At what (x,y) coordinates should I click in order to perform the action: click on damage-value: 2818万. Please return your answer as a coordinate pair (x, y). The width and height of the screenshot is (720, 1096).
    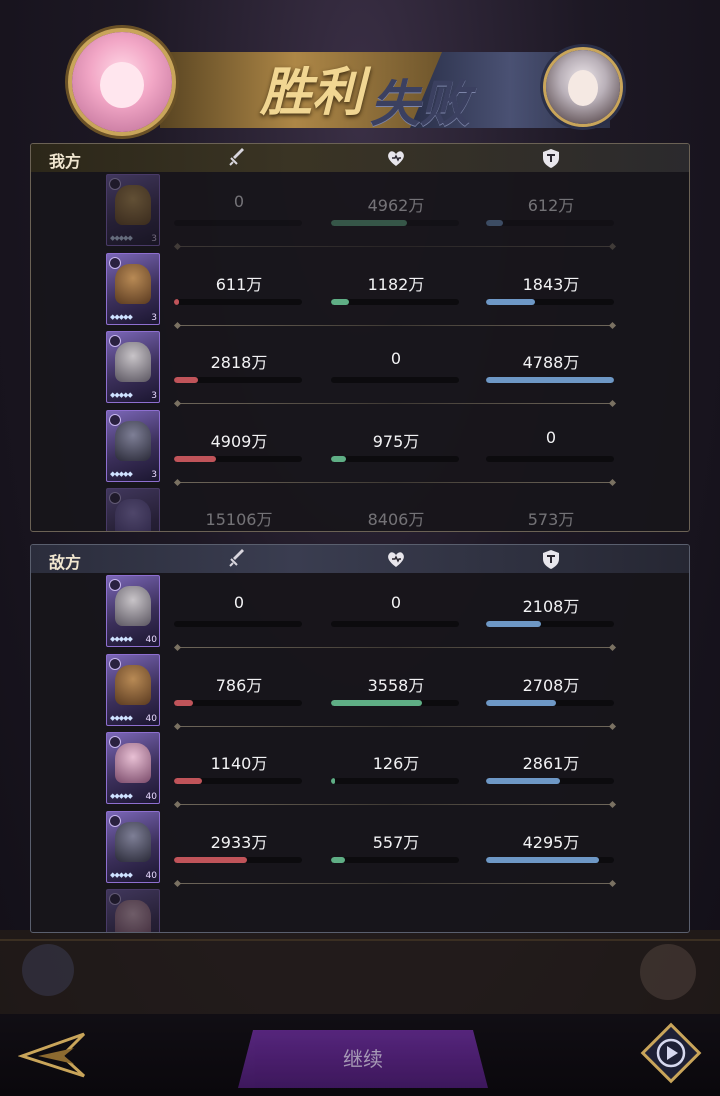
    Looking at the image, I should click on (239, 362).